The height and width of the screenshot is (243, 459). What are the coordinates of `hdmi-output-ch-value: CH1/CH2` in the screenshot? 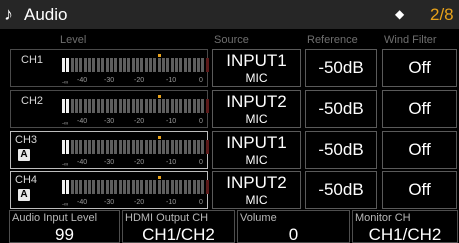 It's located at (178, 234).